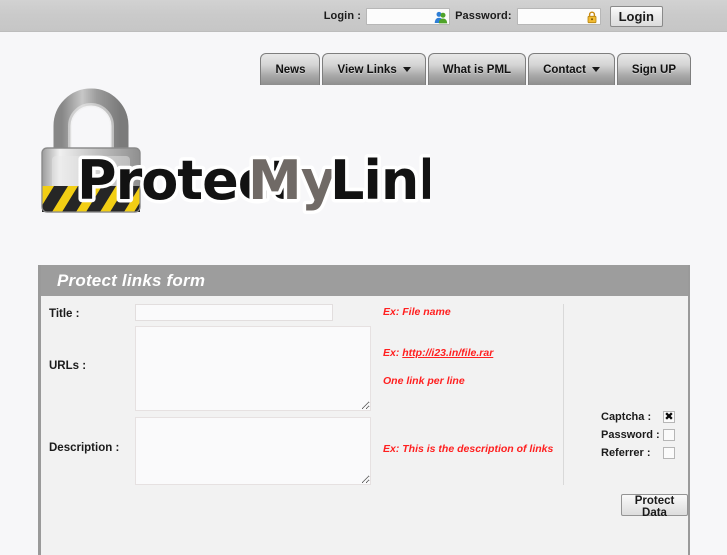 Image resolution: width=727 pixels, height=555 pixels. What do you see at coordinates (470, 312) in the screenshot?
I see `title-hint-cell: Ex: File name` at bounding box center [470, 312].